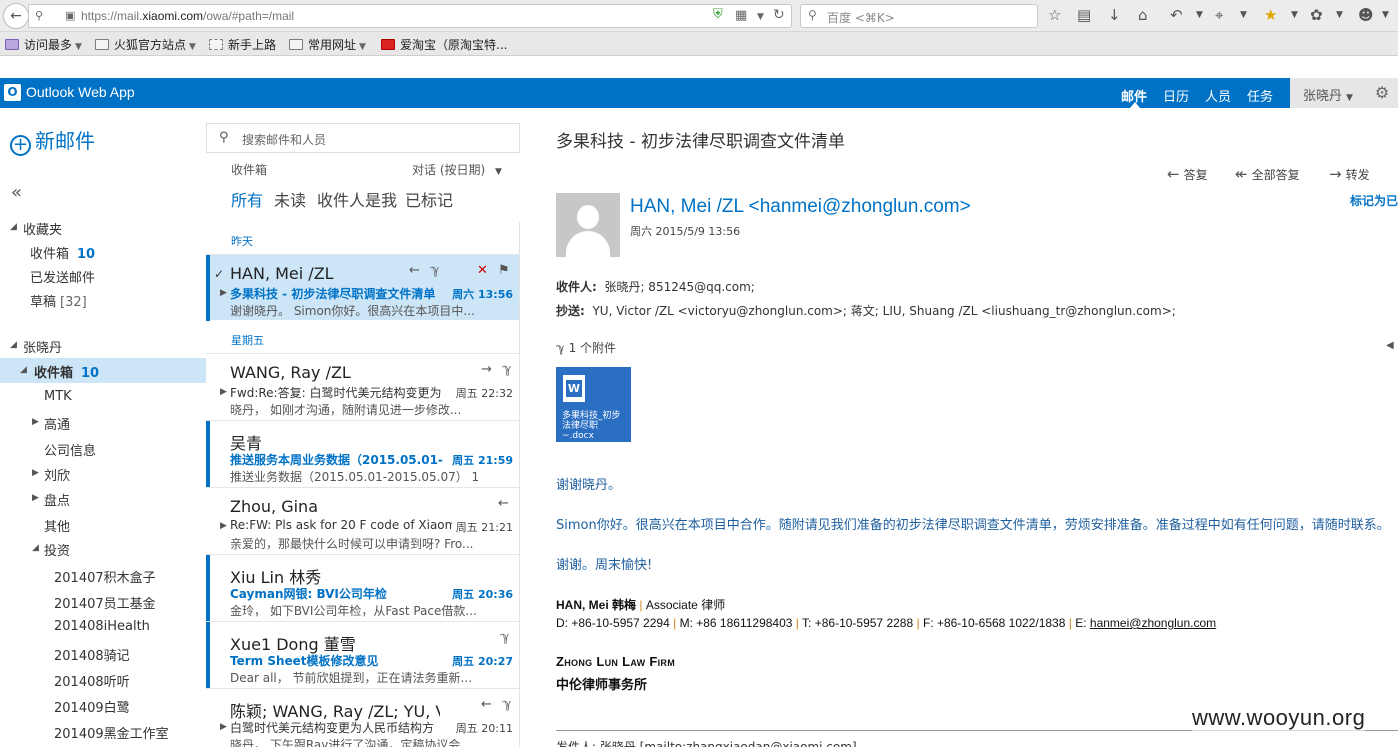  Describe the element at coordinates (145, 44) in the screenshot. I see `bookmark-firefox-sites: 火狐官方站点 ▼` at that location.